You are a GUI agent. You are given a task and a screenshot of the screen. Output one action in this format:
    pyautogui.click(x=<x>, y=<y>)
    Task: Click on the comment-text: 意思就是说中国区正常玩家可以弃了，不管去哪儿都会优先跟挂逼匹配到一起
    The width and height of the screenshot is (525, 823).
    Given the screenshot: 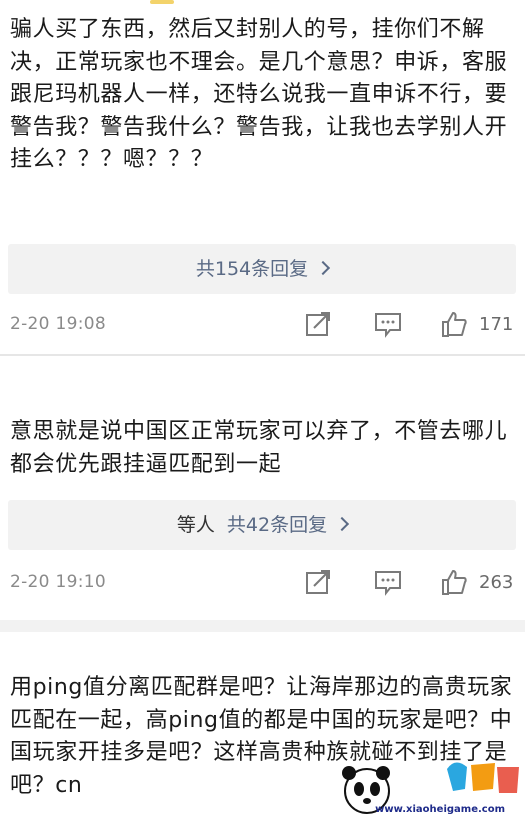 What is the action you would take?
    pyautogui.click(x=259, y=448)
    